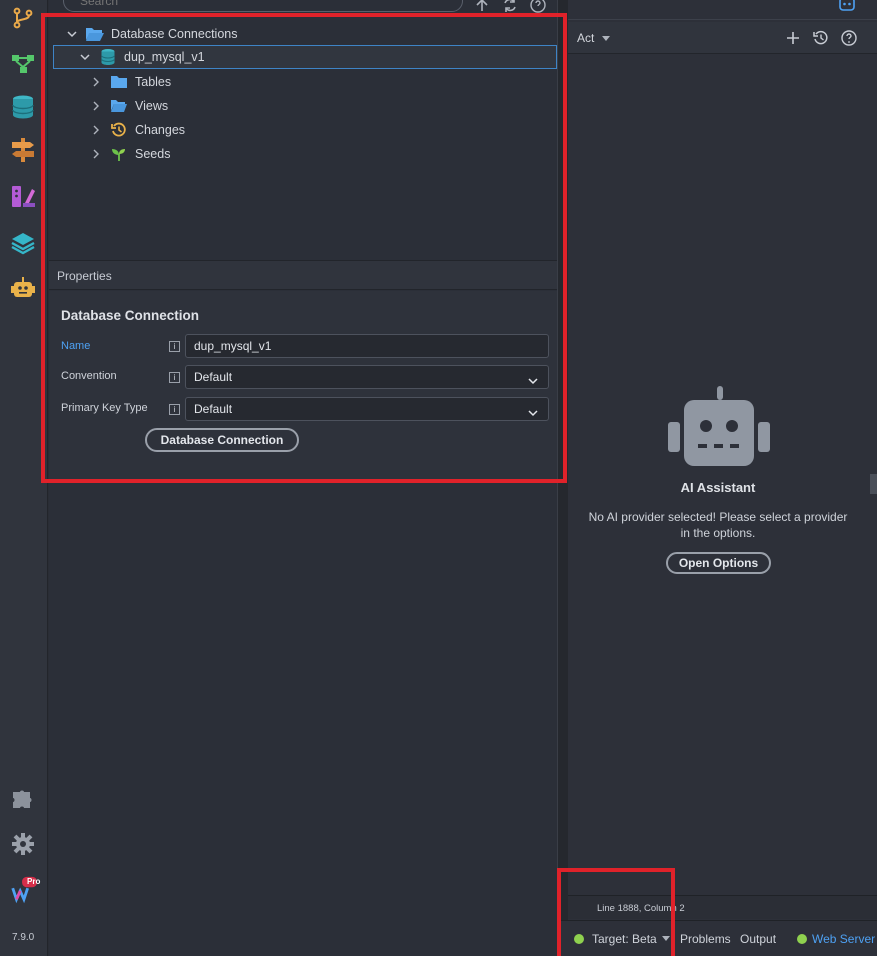 This screenshot has height=956, width=877. I want to click on folder-icon, so click(119, 82).